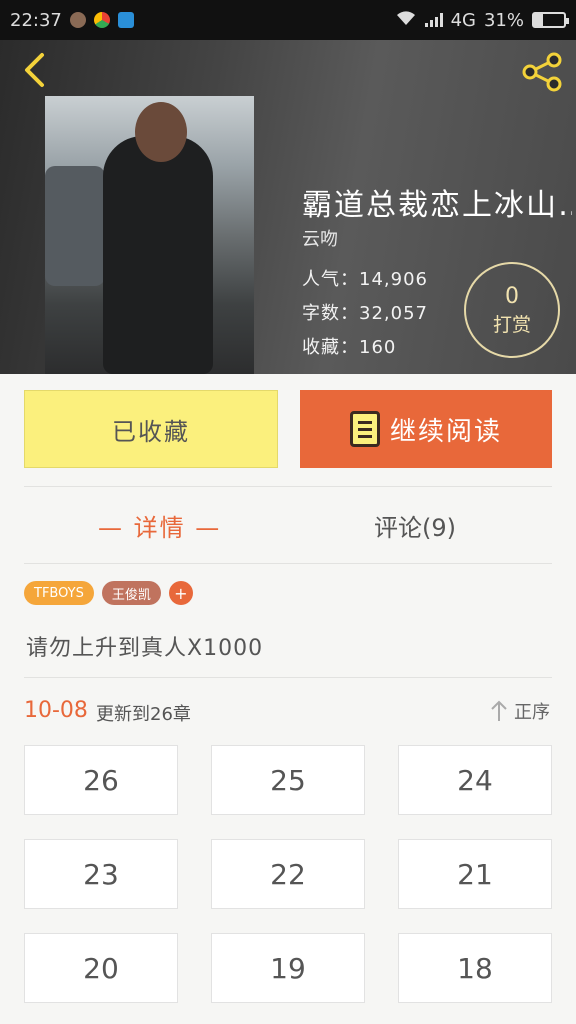  Describe the element at coordinates (365, 279) in the screenshot. I see `popularity-stat: 人气：14,906` at that location.